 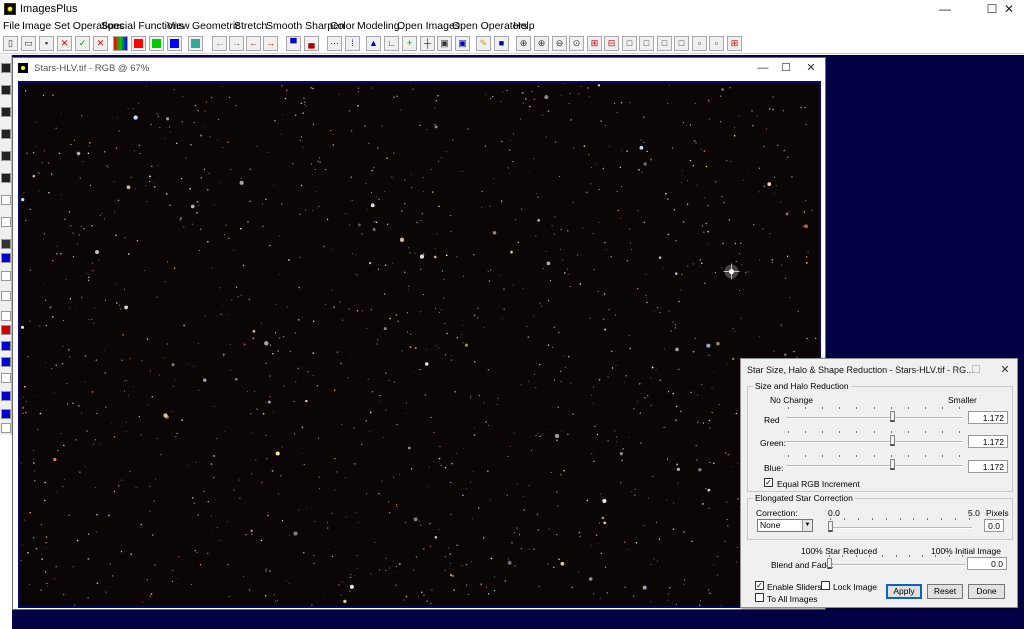 What do you see at coordinates (988, 466) in the screenshot?
I see `blue-value: 1.172` at bounding box center [988, 466].